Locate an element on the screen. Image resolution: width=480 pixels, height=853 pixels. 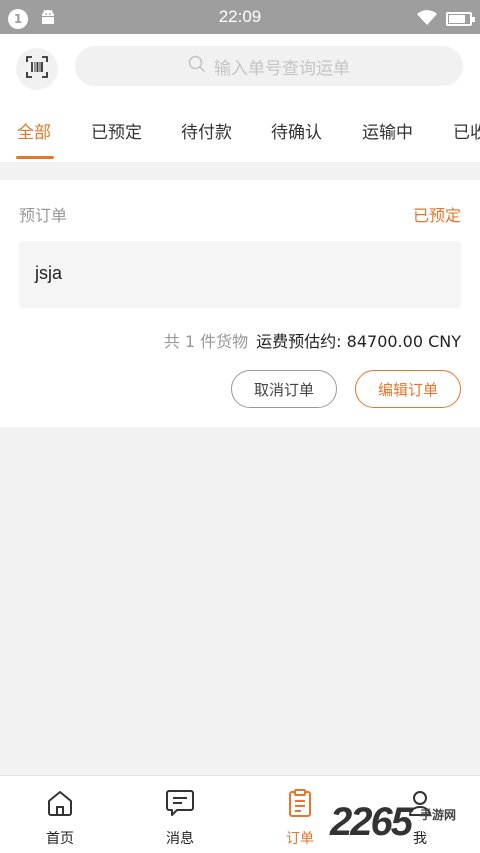
wifi-icon is located at coordinates (427, 19).